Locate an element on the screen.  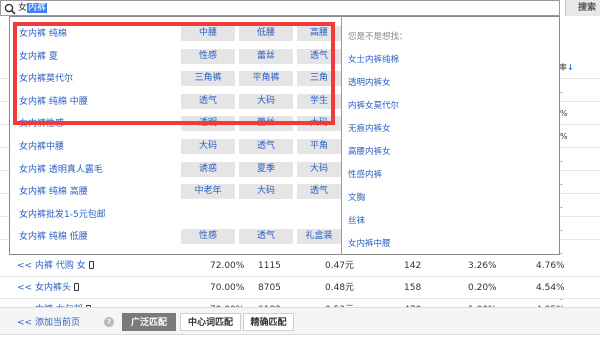
suggestion-row: 女内裤 纯棉 低腰 性感 透气 礼盒装 is located at coordinates (175, 237).